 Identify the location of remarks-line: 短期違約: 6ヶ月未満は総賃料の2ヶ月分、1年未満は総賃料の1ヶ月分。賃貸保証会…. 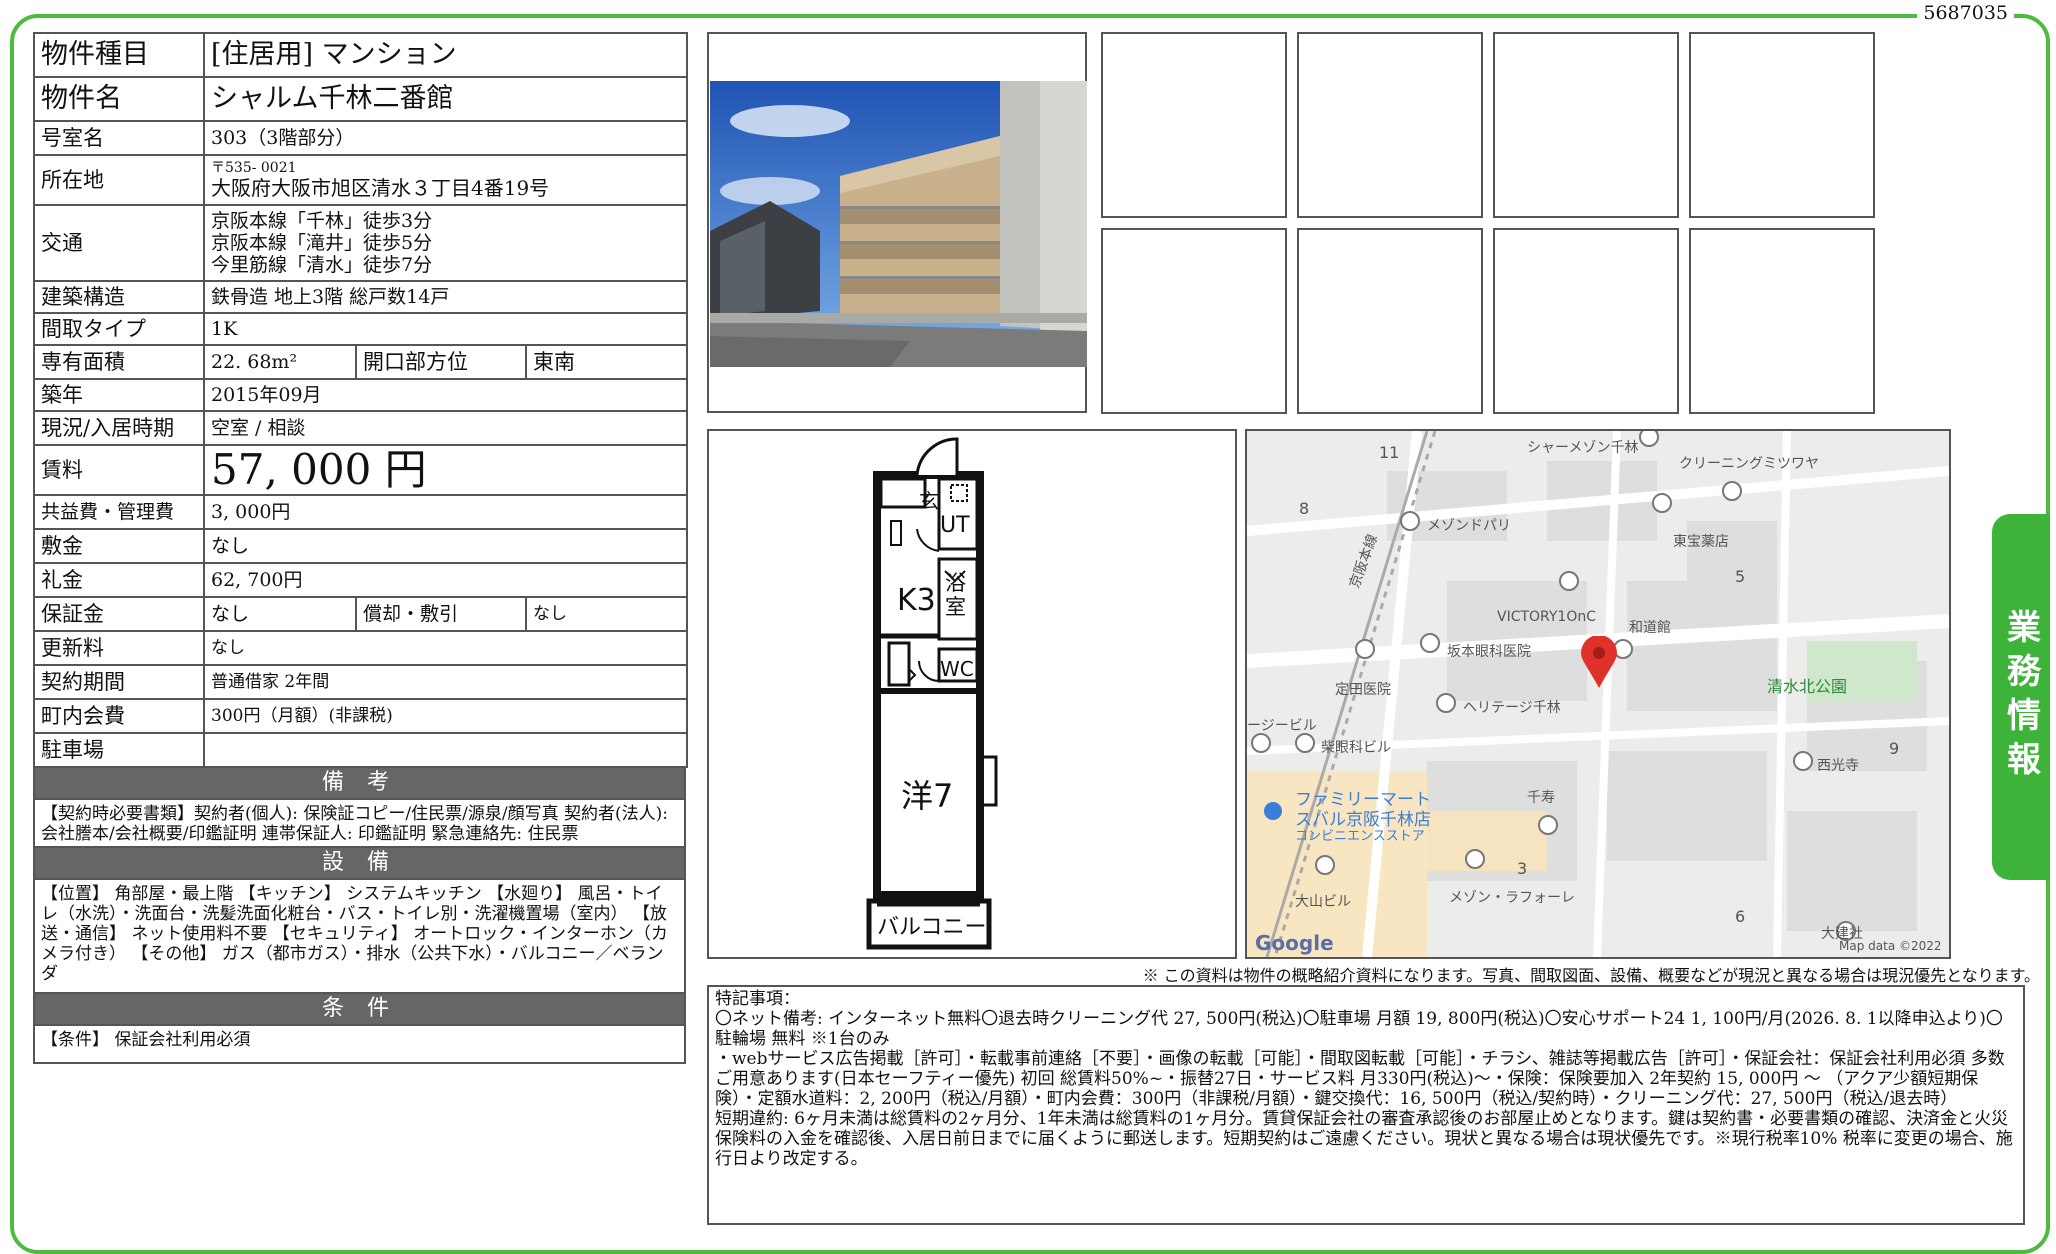
(1364, 1139).